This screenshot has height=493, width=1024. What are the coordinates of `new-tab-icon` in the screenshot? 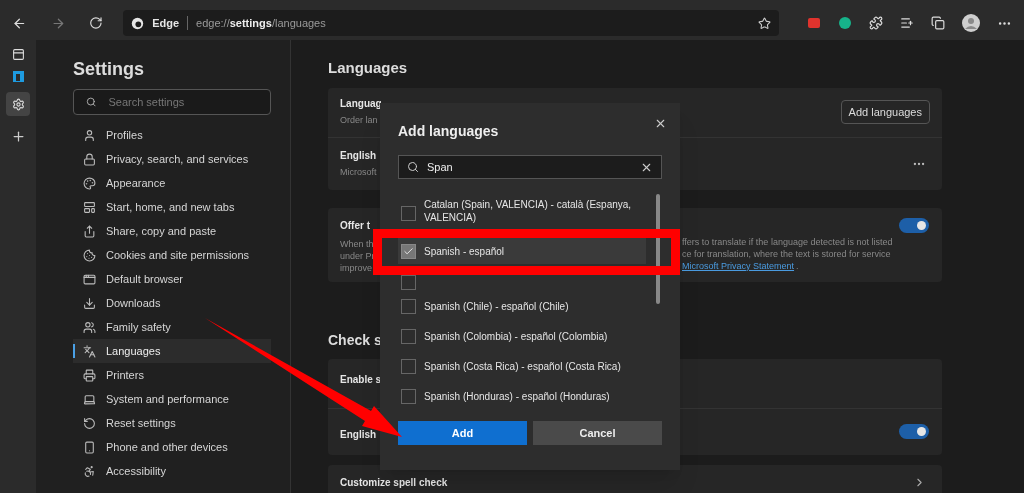 It's located at (18, 136).